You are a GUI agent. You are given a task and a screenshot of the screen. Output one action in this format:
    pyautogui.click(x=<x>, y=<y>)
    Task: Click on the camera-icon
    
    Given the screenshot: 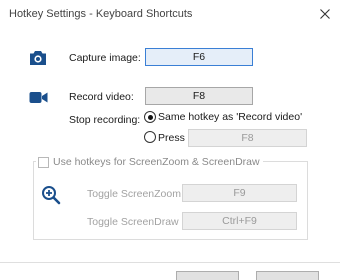 What is the action you would take?
    pyautogui.click(x=38, y=58)
    